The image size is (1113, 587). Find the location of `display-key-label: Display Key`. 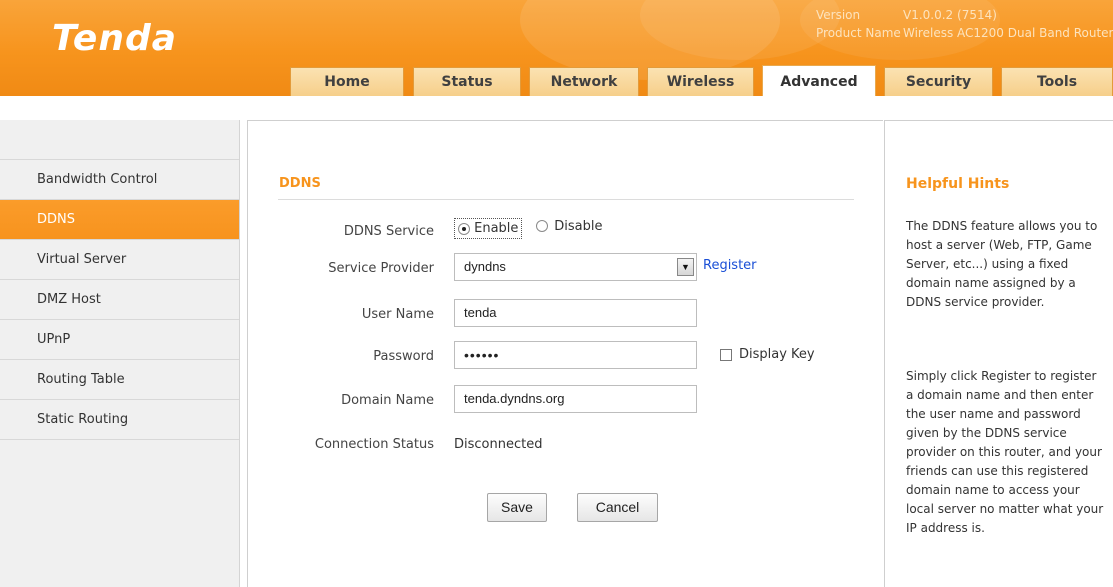

display-key-label: Display Key is located at coordinates (777, 354).